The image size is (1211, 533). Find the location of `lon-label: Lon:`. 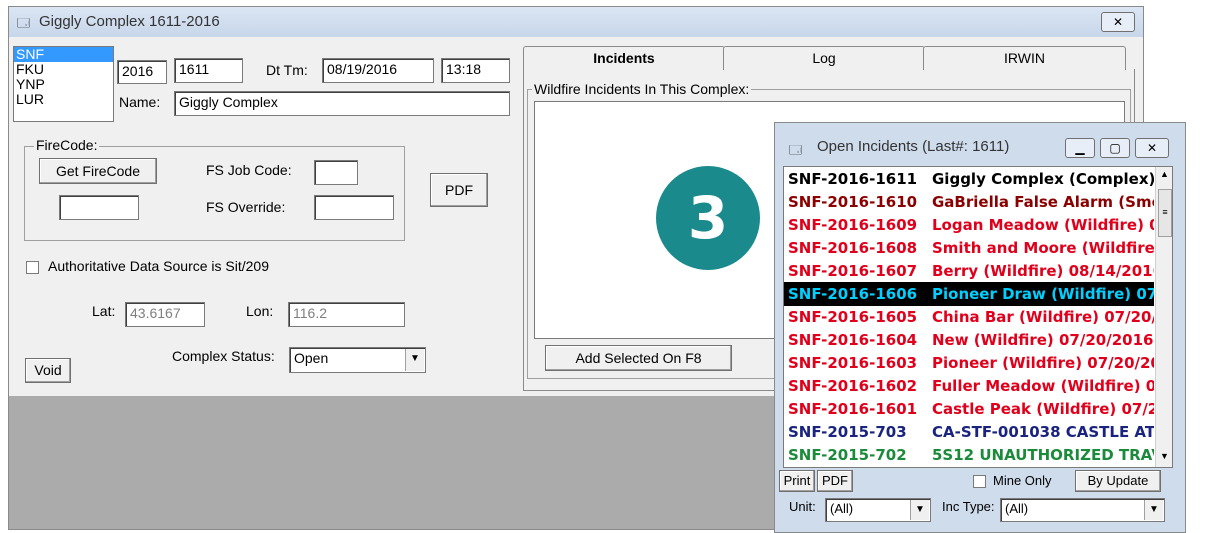

lon-label: Lon: is located at coordinates (260, 311).